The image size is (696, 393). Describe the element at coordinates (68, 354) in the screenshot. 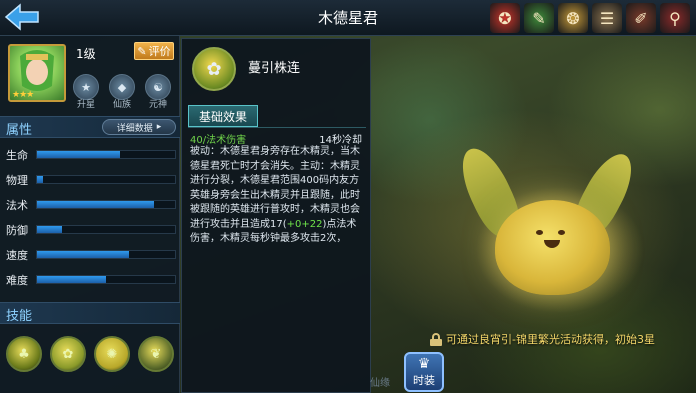

I see `skill-2-icon: ✿` at that location.